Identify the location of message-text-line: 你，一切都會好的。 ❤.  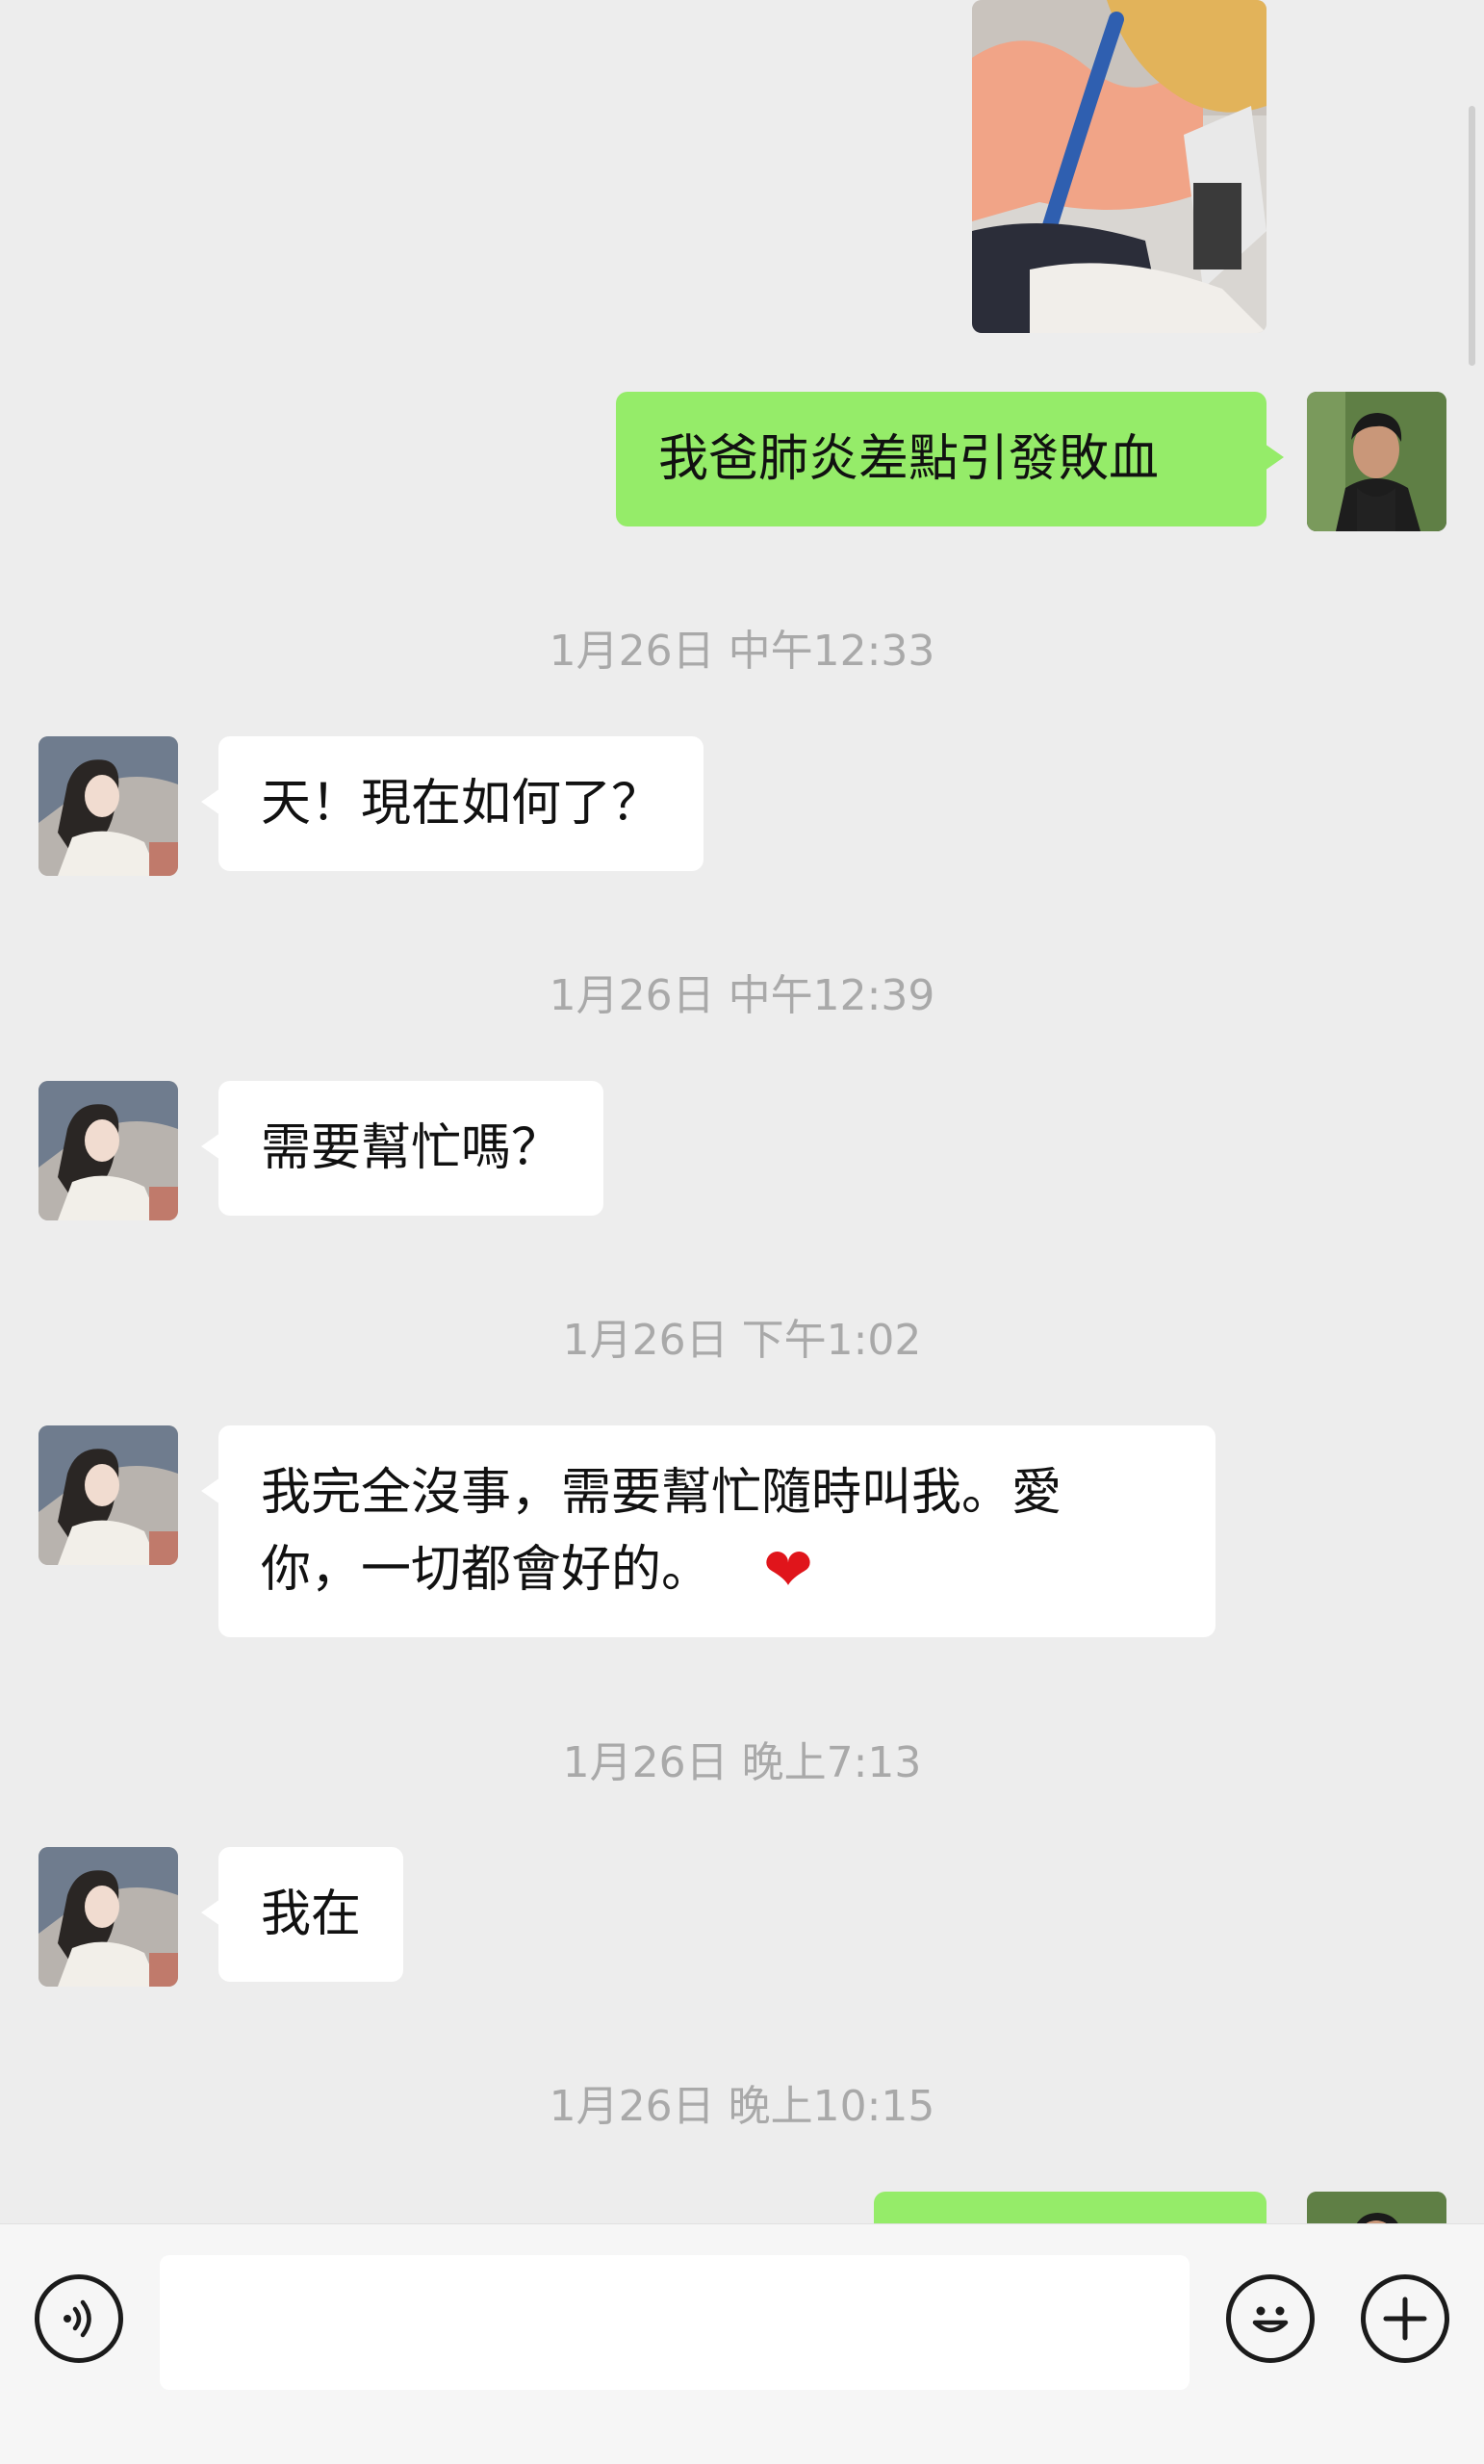
(717, 1569).